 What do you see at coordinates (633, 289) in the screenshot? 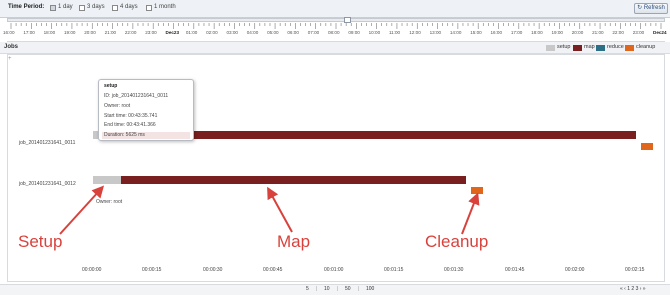
I see `pager-navigation: « ‹ 1 2 3 › »` at bounding box center [633, 289].